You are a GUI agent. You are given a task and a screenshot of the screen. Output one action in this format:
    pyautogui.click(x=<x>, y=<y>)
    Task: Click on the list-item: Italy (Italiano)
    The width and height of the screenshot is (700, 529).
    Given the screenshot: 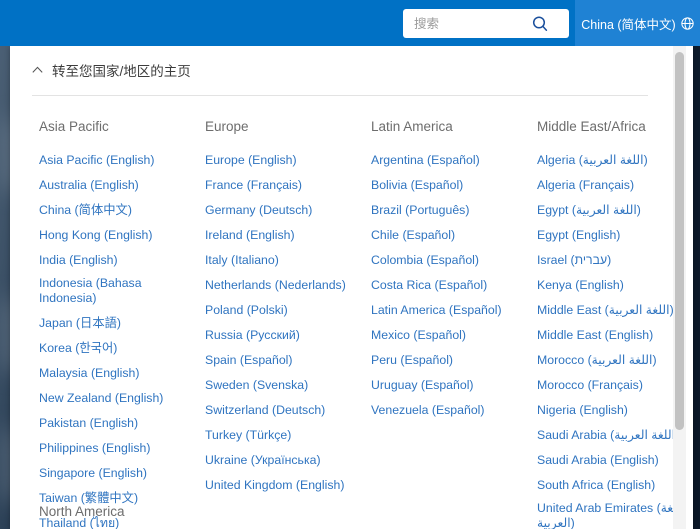 What is the action you would take?
    pyautogui.click(x=288, y=260)
    